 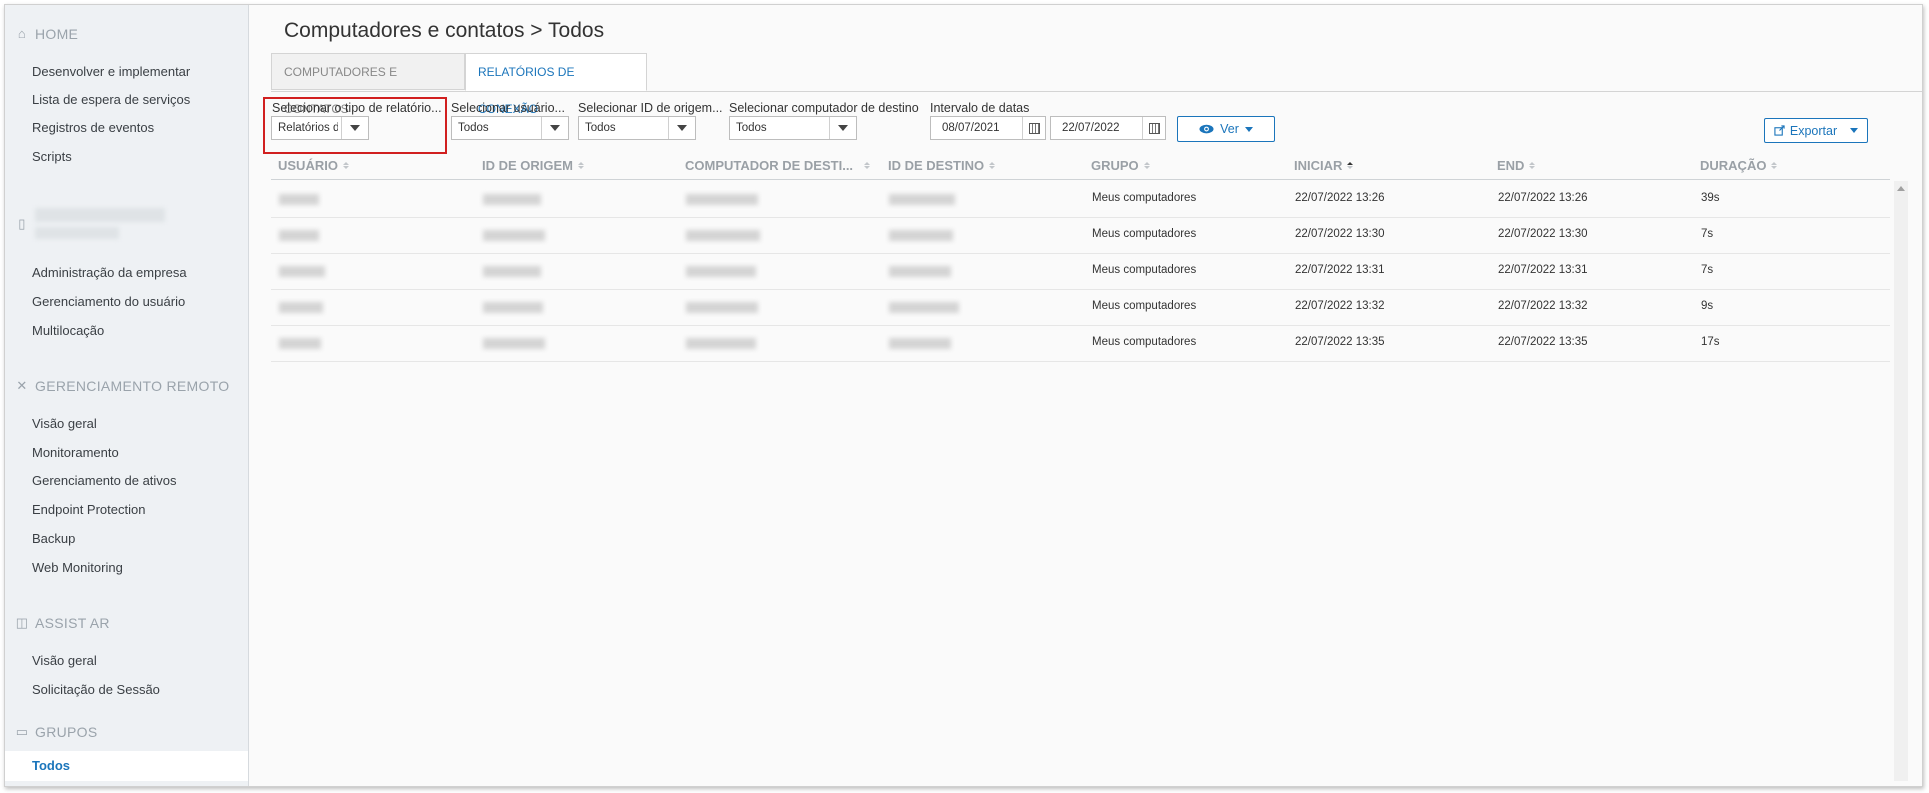 What do you see at coordinates (1229, 129) in the screenshot?
I see `view-button-label: Ver` at bounding box center [1229, 129].